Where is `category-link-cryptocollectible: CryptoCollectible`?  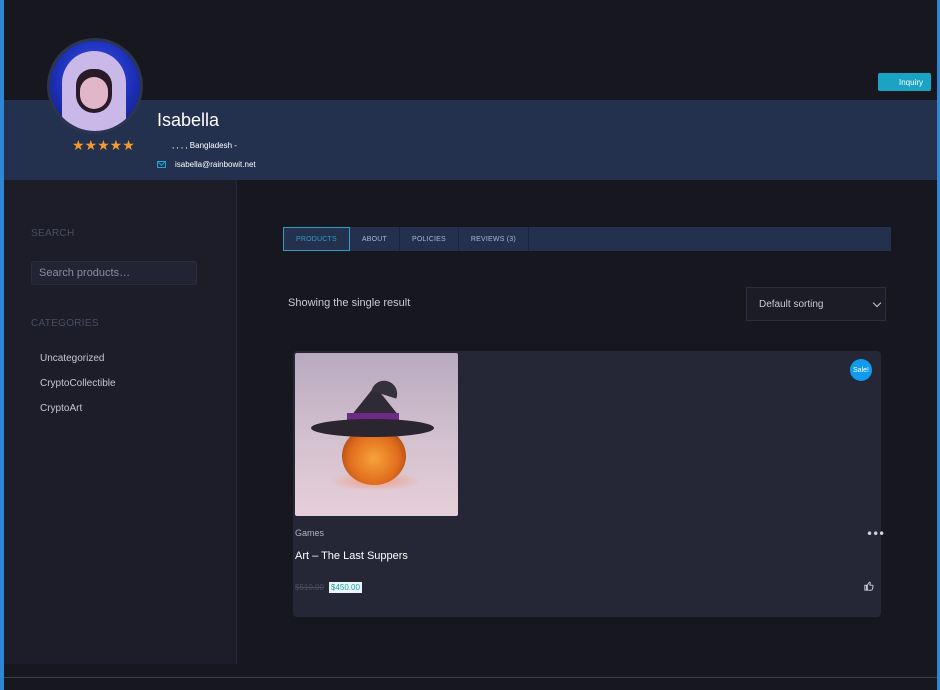
category-link-cryptocollectible: CryptoCollectible is located at coordinates (78, 383).